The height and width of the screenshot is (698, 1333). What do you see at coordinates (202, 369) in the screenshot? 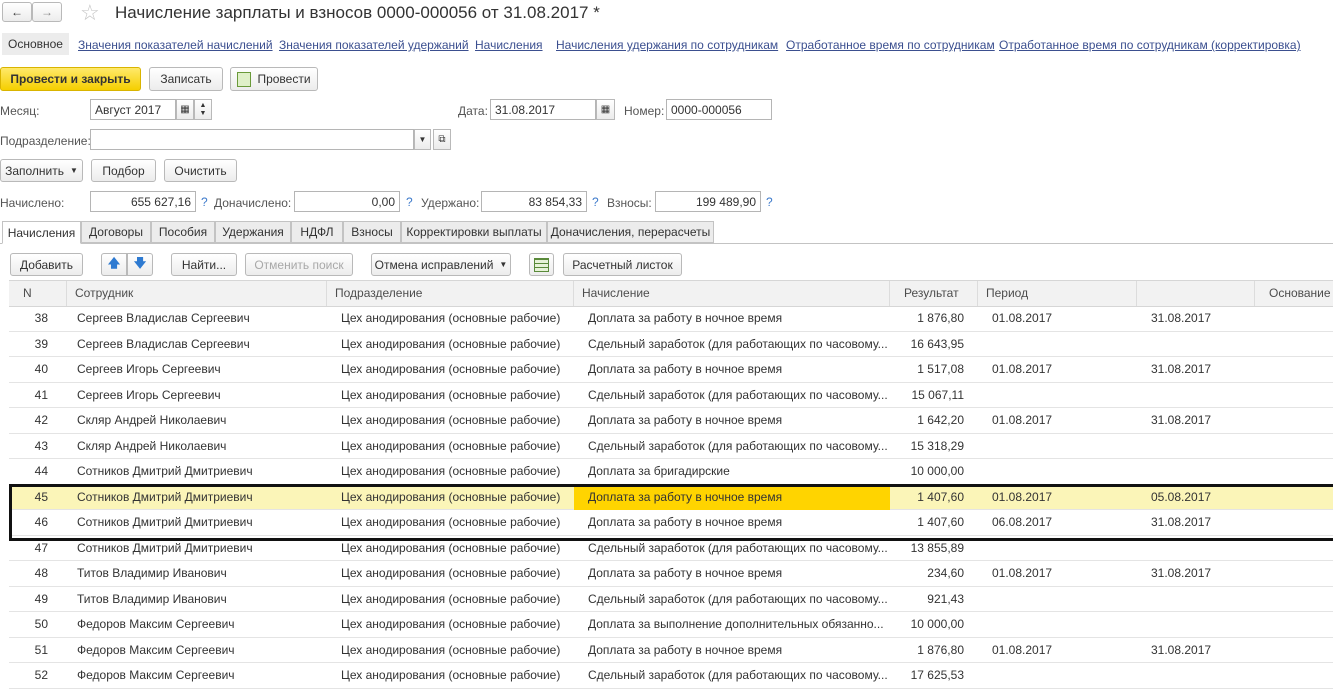
I see `employee-cell: Сергеев Игорь Сергеевич` at bounding box center [202, 369].